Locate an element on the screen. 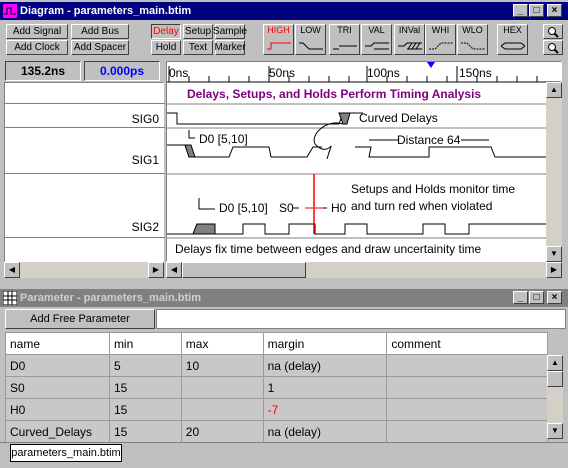 The image size is (568, 468). signal-sig0: SIG0 is located at coordinates (85, 116).